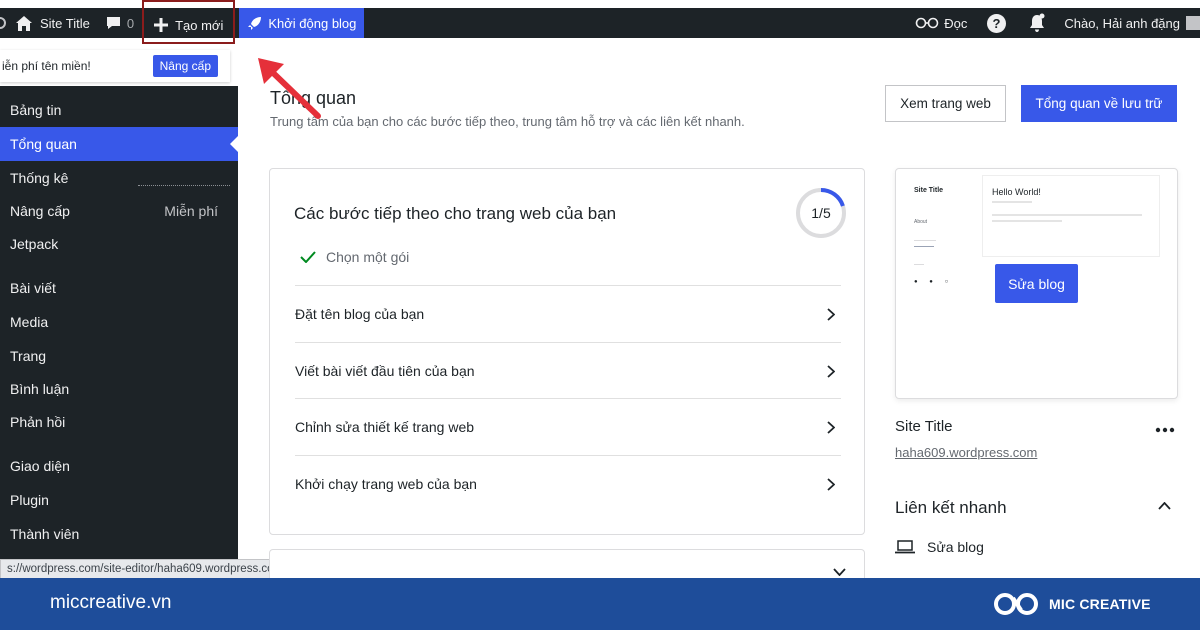 This screenshot has width=1200, height=630. What do you see at coordinates (65, 23) in the screenshot?
I see `site-title-text: Site Title` at bounding box center [65, 23].